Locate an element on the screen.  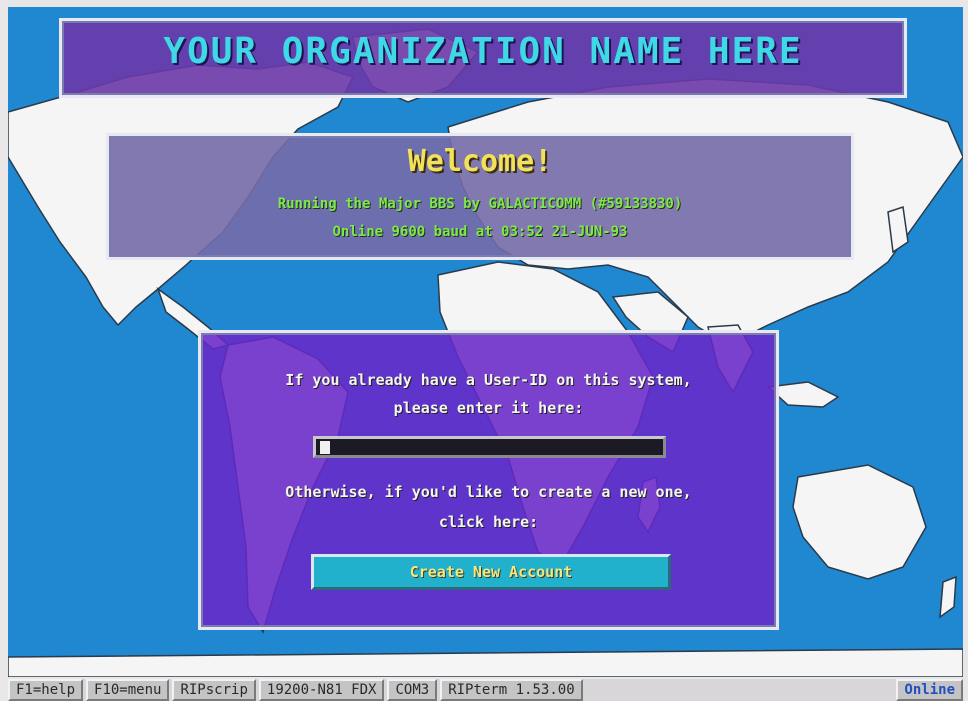
welcome-title: Welcome! is located at coordinates (480, 161).